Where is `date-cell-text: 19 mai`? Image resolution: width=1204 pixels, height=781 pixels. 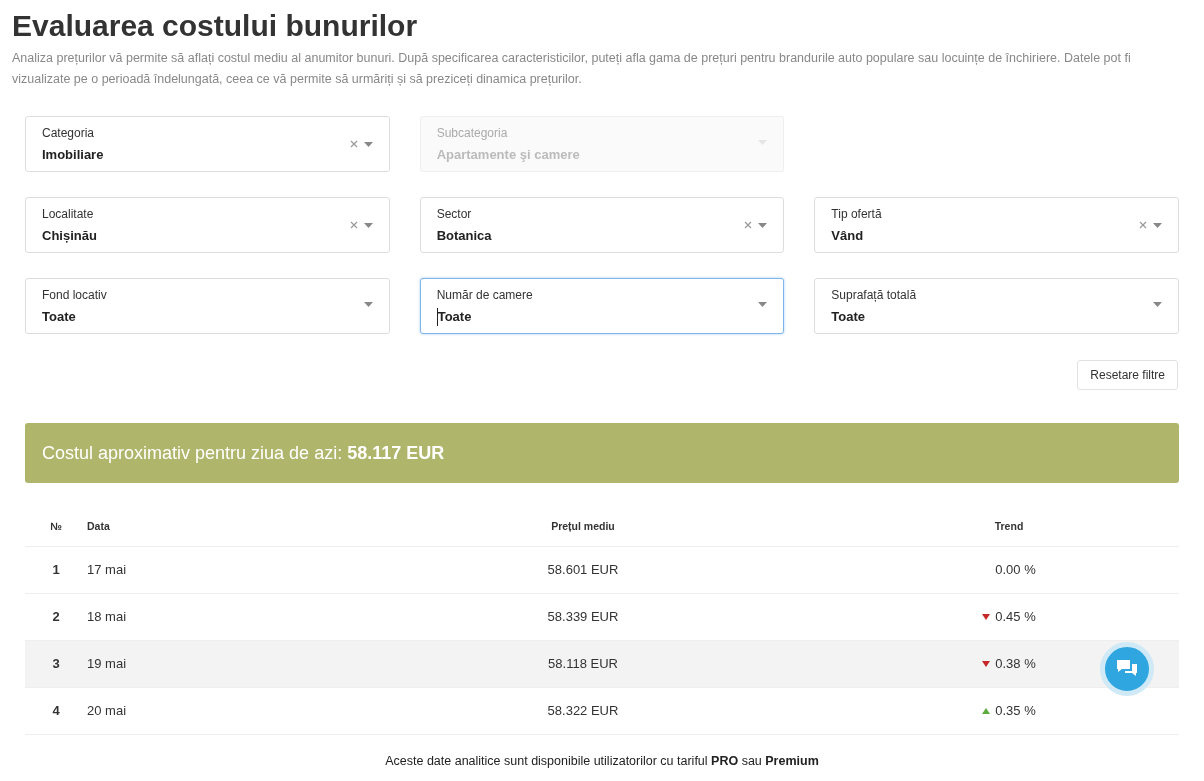
date-cell-text: 19 mai is located at coordinates (107, 664).